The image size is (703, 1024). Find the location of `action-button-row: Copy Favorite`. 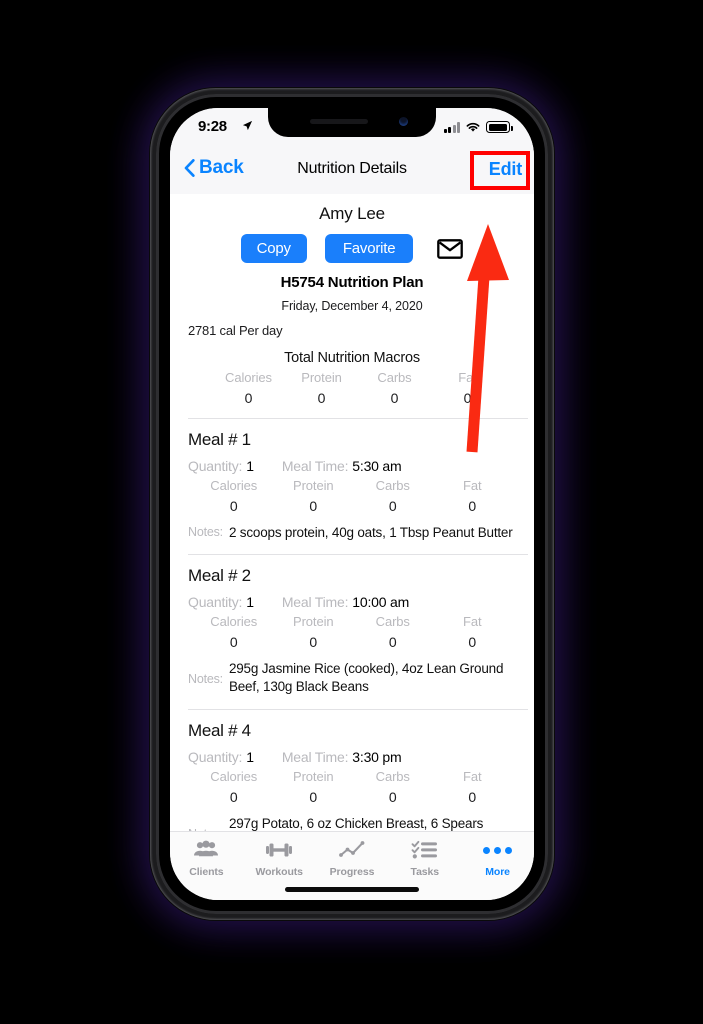

action-button-row: Copy Favorite is located at coordinates (352, 248).